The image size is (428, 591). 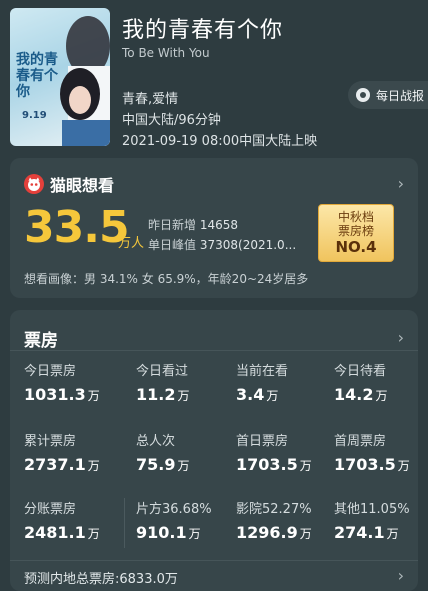 I want to click on stat-producer-share: 片方36.68% 910.1 万, so click(x=174, y=520).